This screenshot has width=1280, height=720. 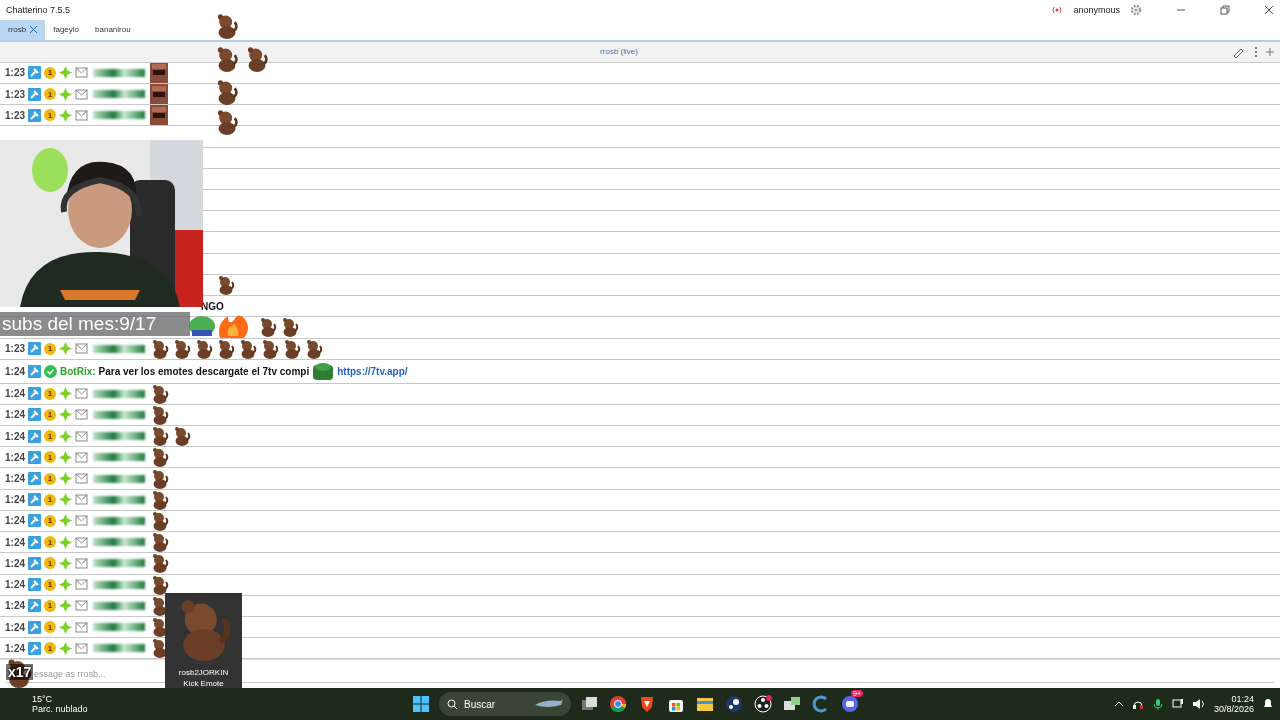 What do you see at coordinates (204, 371) in the screenshot?
I see `message-text: Para ver los emotes descargate el 7tv compi` at bounding box center [204, 371].